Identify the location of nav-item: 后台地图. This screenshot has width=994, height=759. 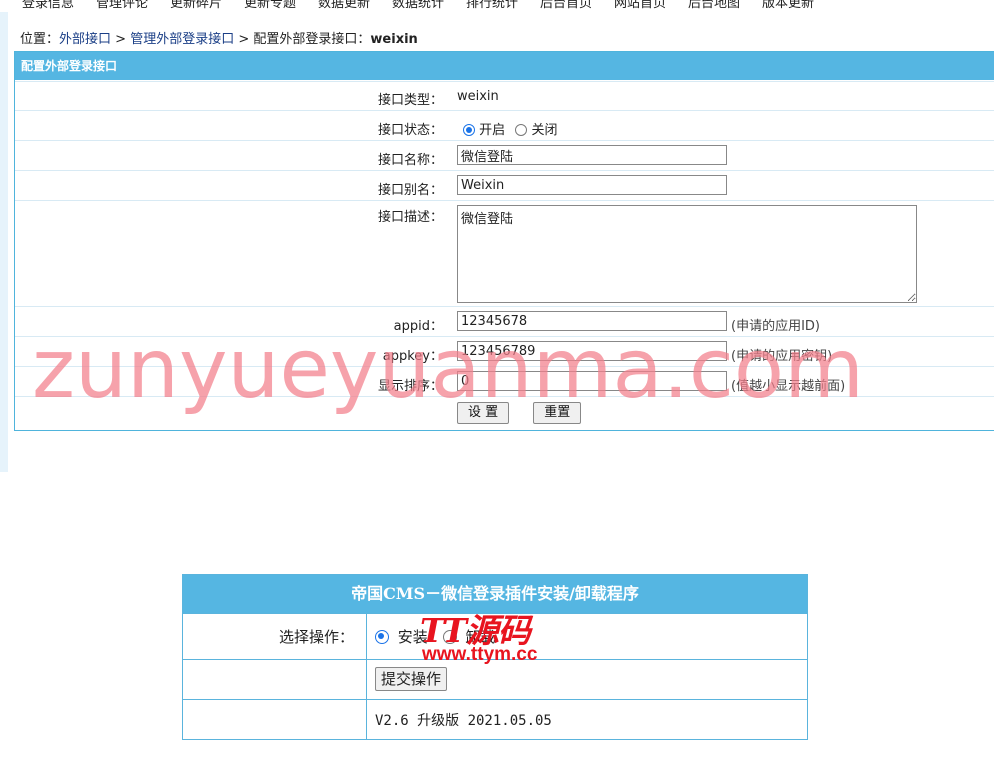
(714, 5).